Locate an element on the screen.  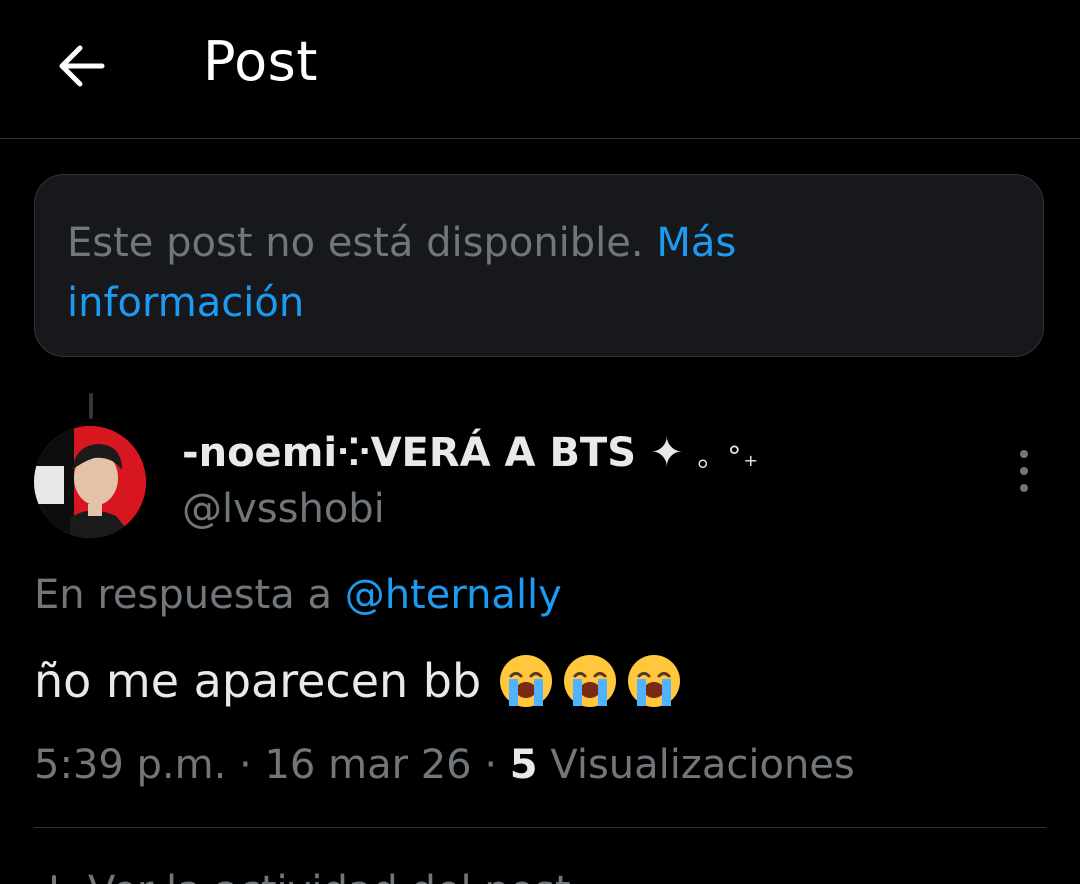
sparkle-icon: ✦ is located at coordinates (666, 453).